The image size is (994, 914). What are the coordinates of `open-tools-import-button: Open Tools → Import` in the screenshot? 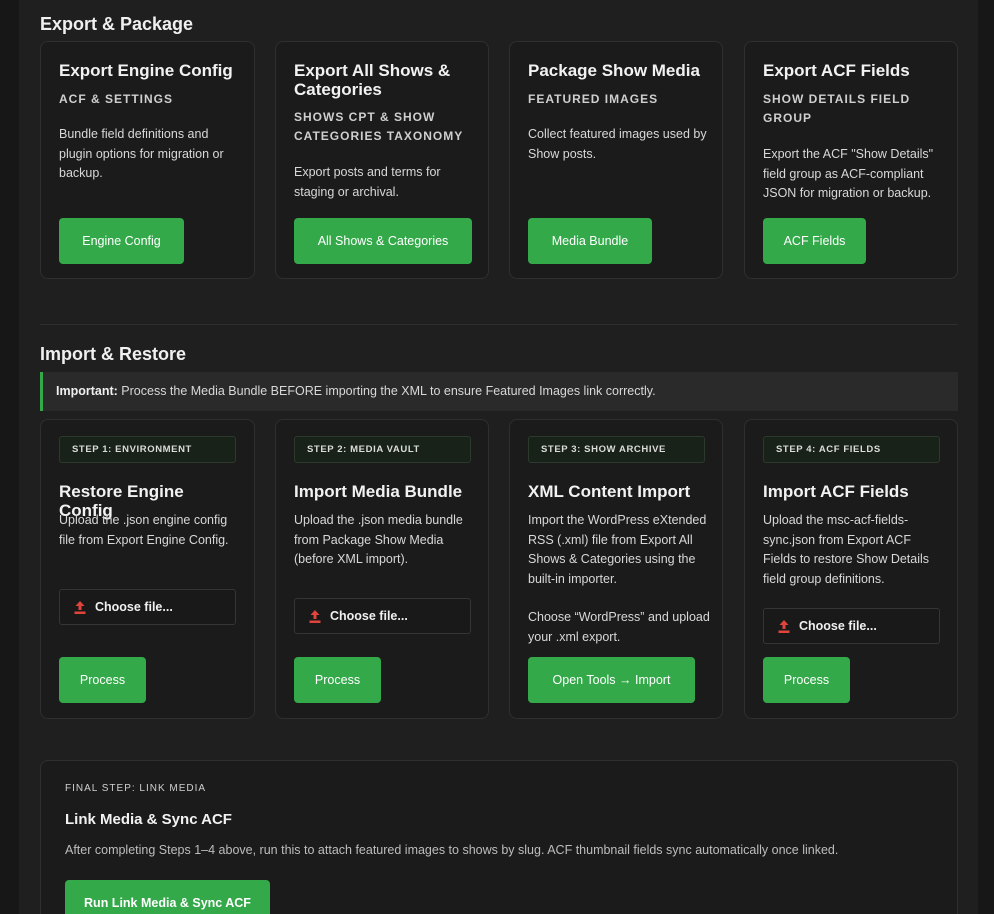 It's located at (611, 680).